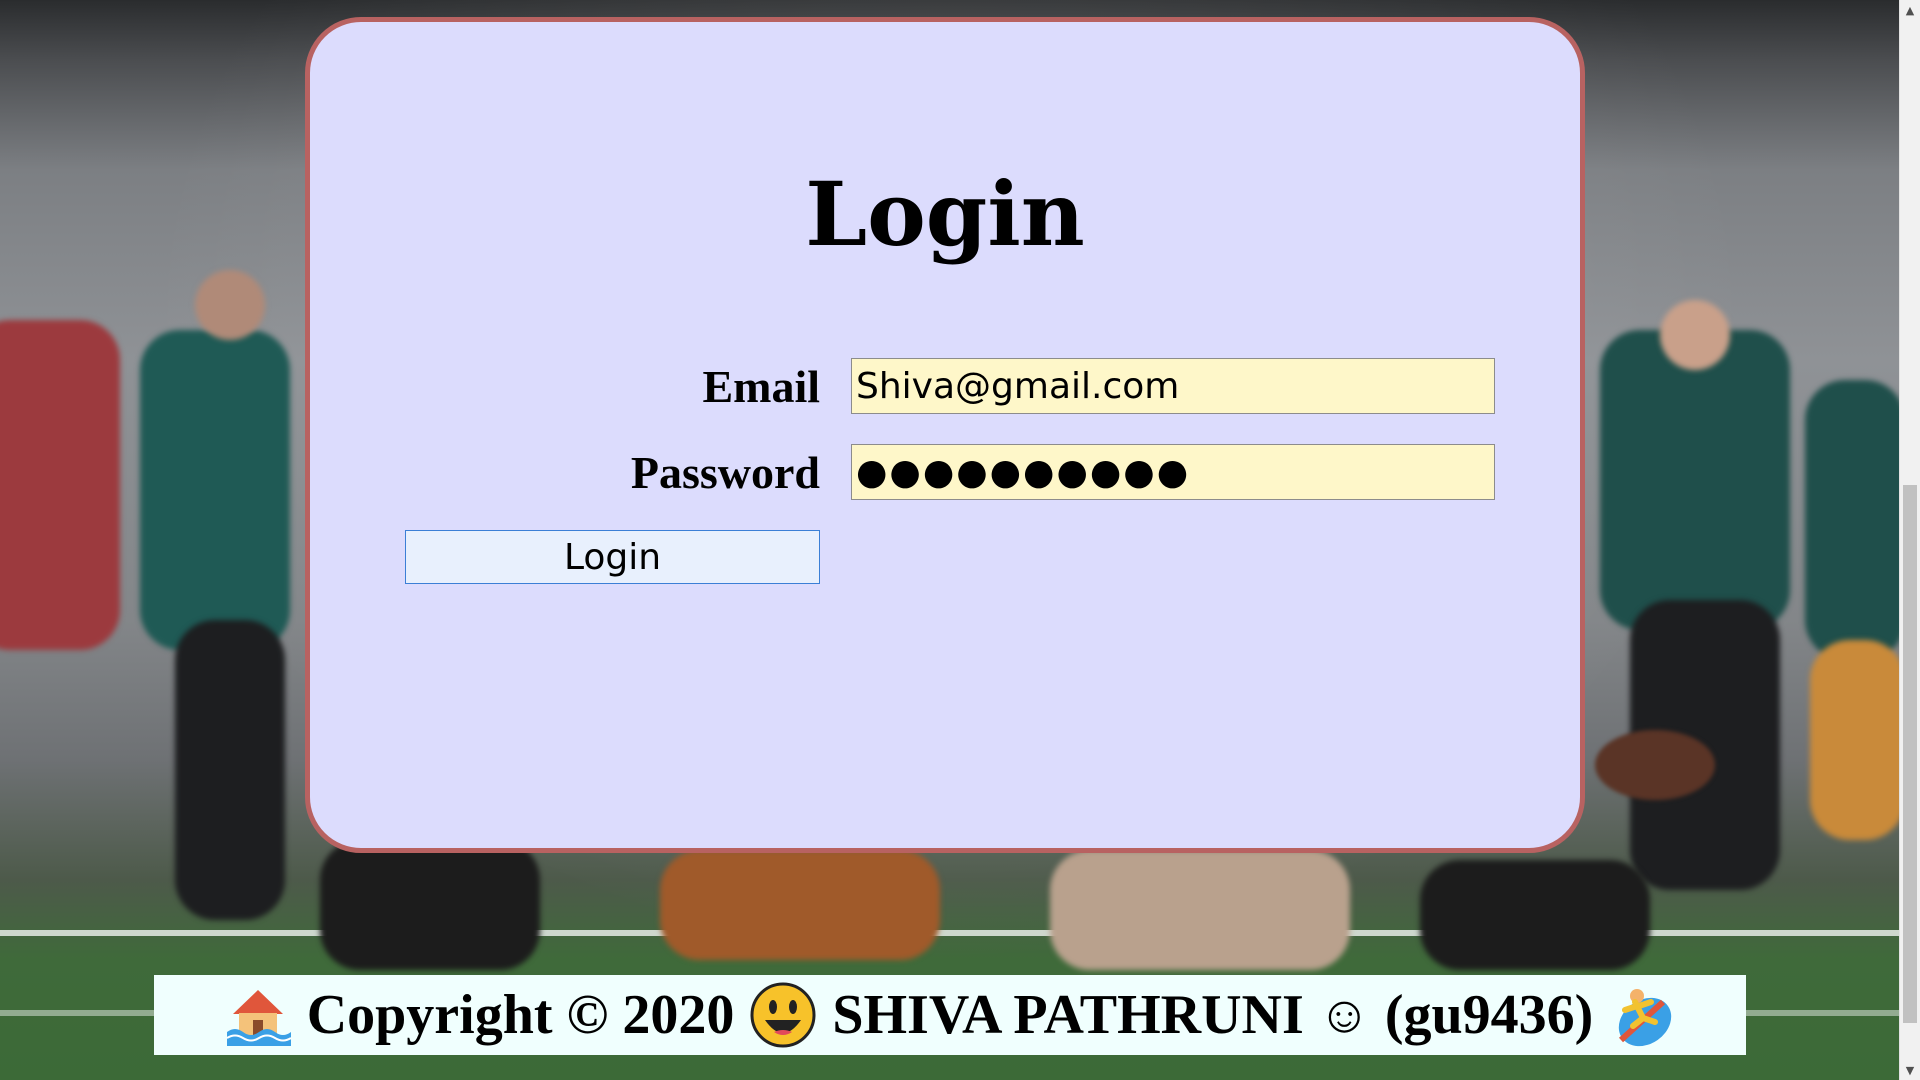 The width and height of the screenshot is (1920, 1080). What do you see at coordinates (1173, 386) in the screenshot?
I see `email-field: Shiva@gmail.com` at bounding box center [1173, 386].